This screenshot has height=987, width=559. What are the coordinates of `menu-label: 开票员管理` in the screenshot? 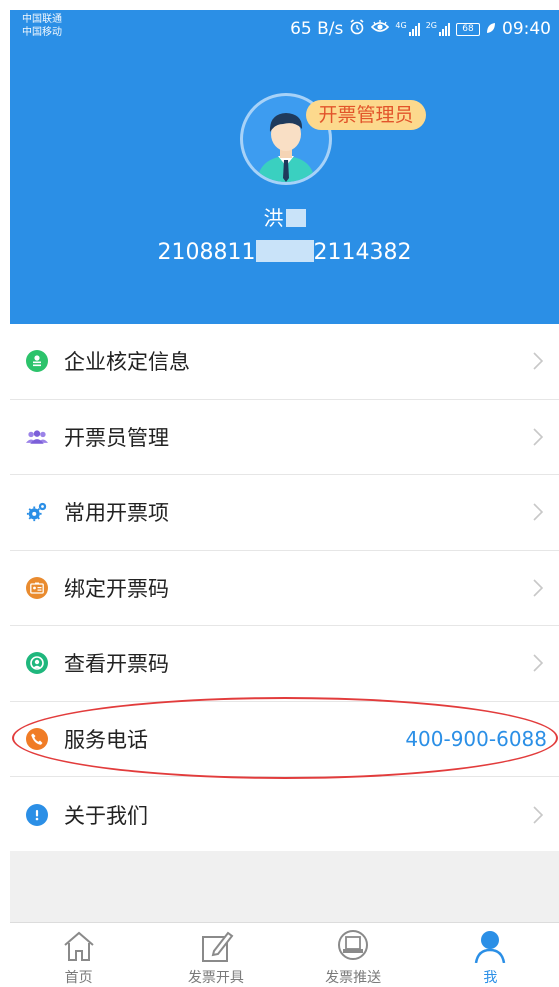 It's located at (116, 437).